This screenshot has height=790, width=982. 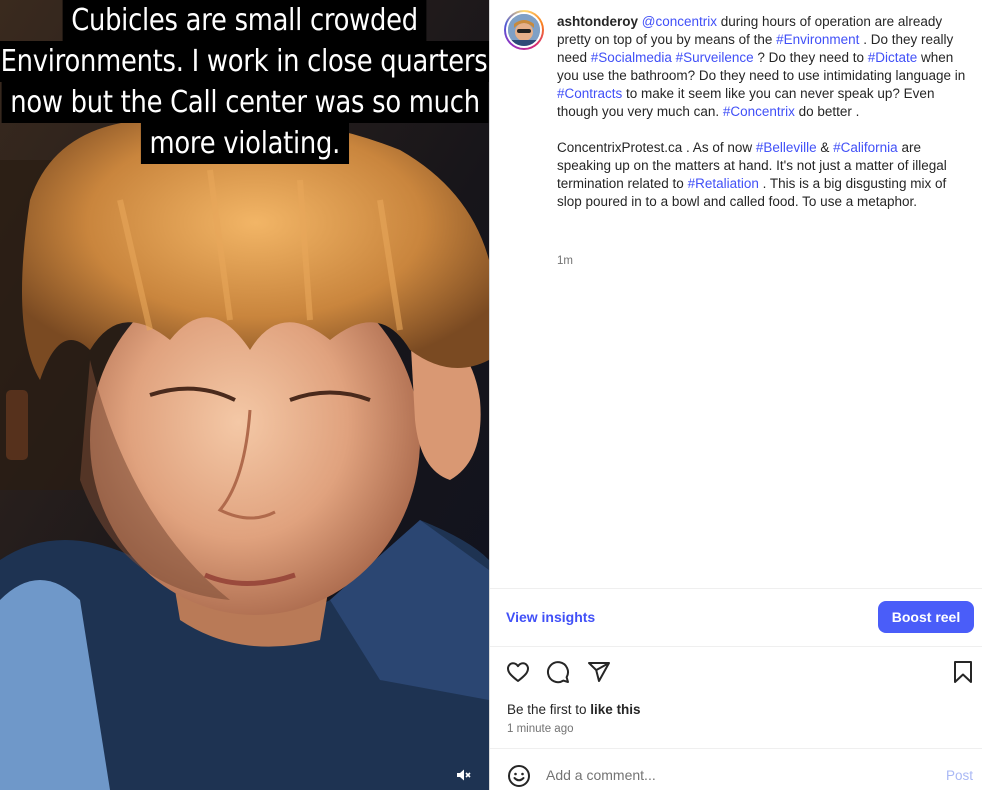 I want to click on mute-toggle-button, so click(x=463, y=775).